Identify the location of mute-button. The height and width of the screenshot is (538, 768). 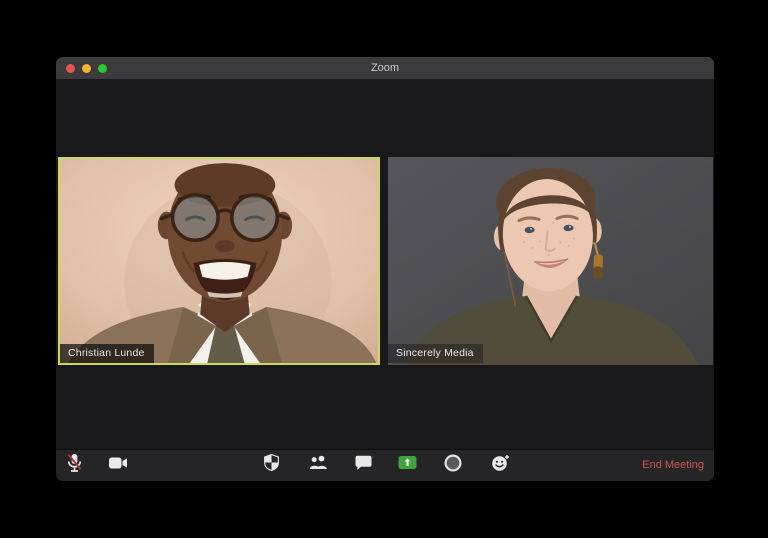
(74, 465).